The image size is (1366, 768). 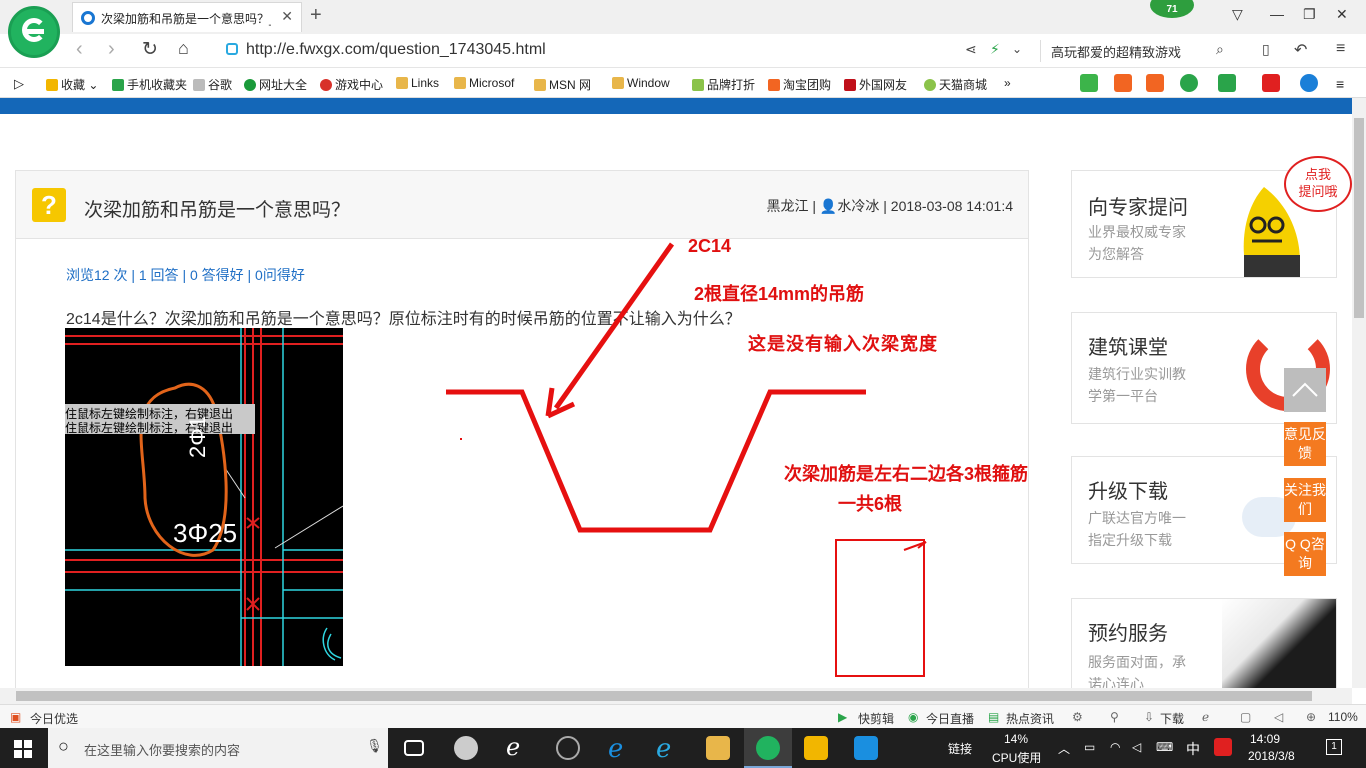 I want to click on edge-blue-icon: ℯ, so click(x=620, y=748).